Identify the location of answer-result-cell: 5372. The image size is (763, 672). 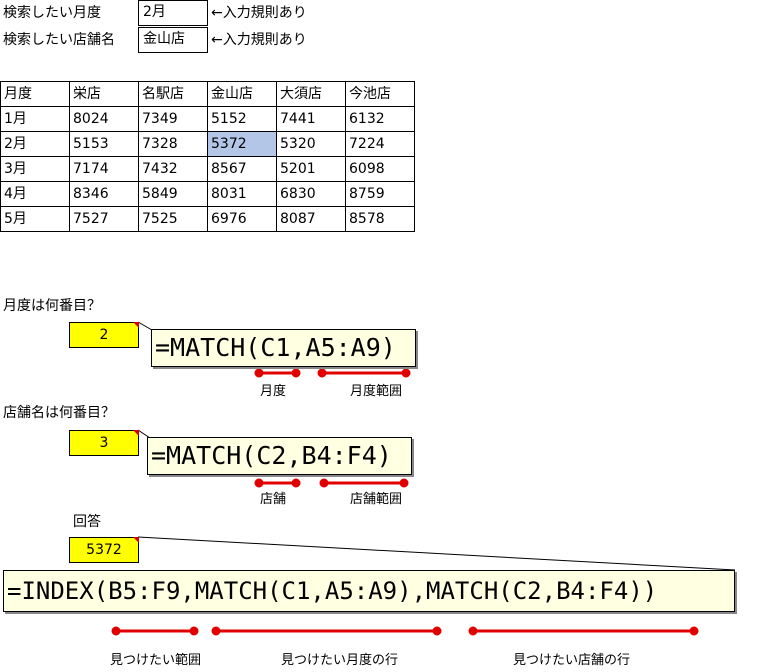
(104, 550).